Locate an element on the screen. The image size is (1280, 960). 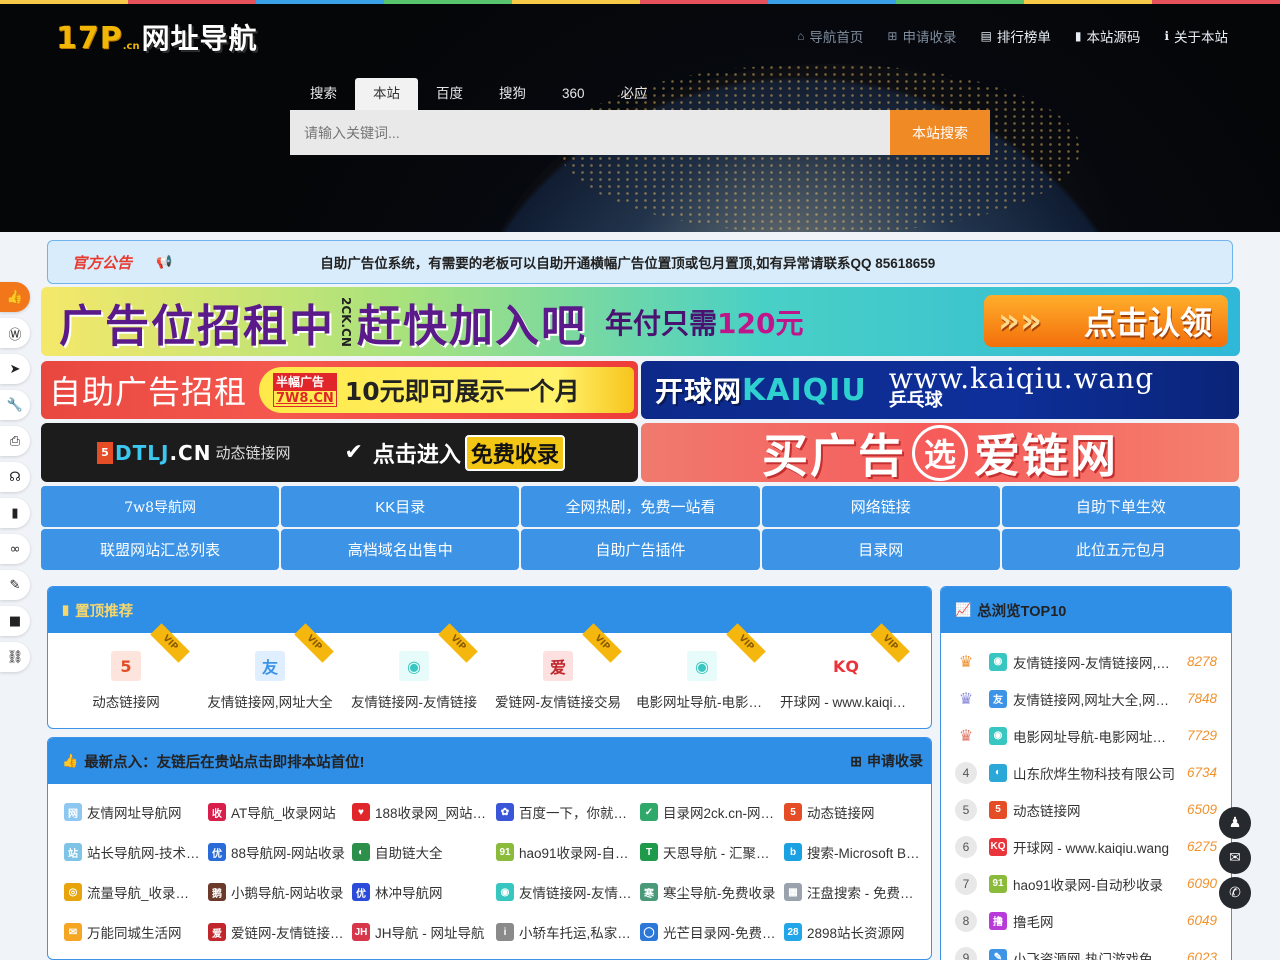
latest-item: 鹅小鹅导航-网站收录 is located at coordinates (280, 892).